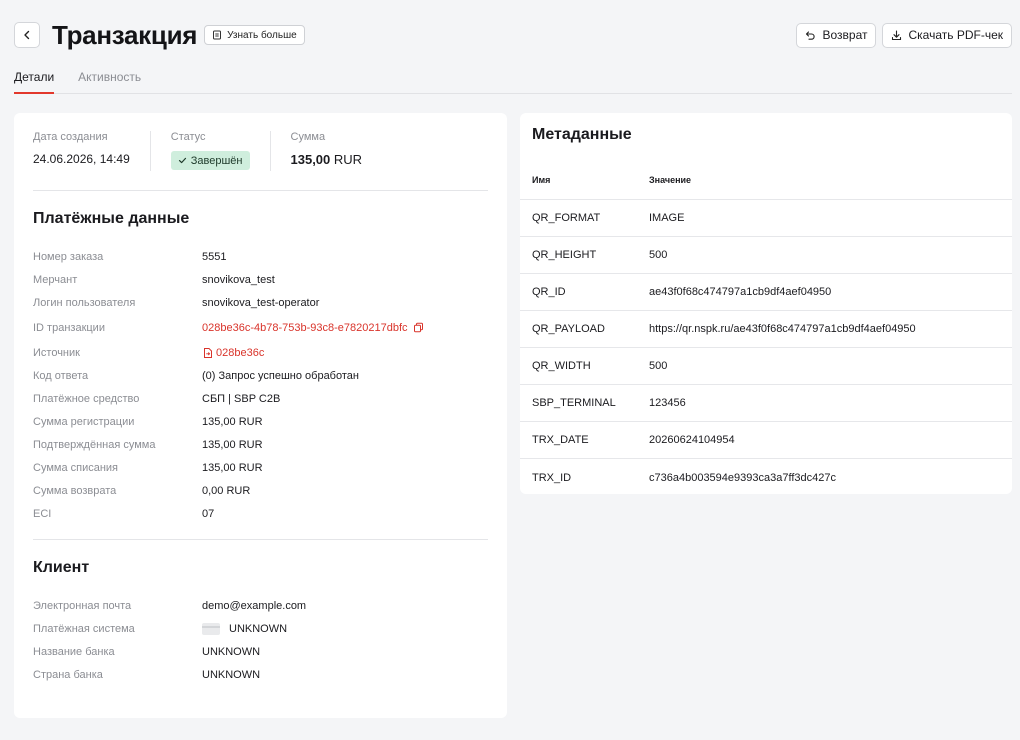  Describe the element at coordinates (280, 375) in the screenshot. I see `row-value: (0) Запрос успешно обработан` at that location.